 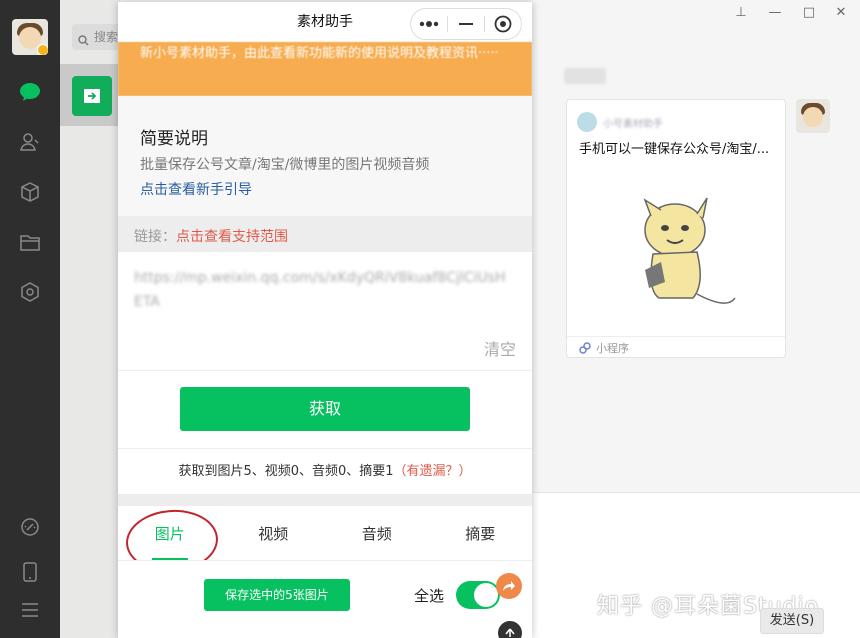 I want to click on card-image, so click(x=682, y=260).